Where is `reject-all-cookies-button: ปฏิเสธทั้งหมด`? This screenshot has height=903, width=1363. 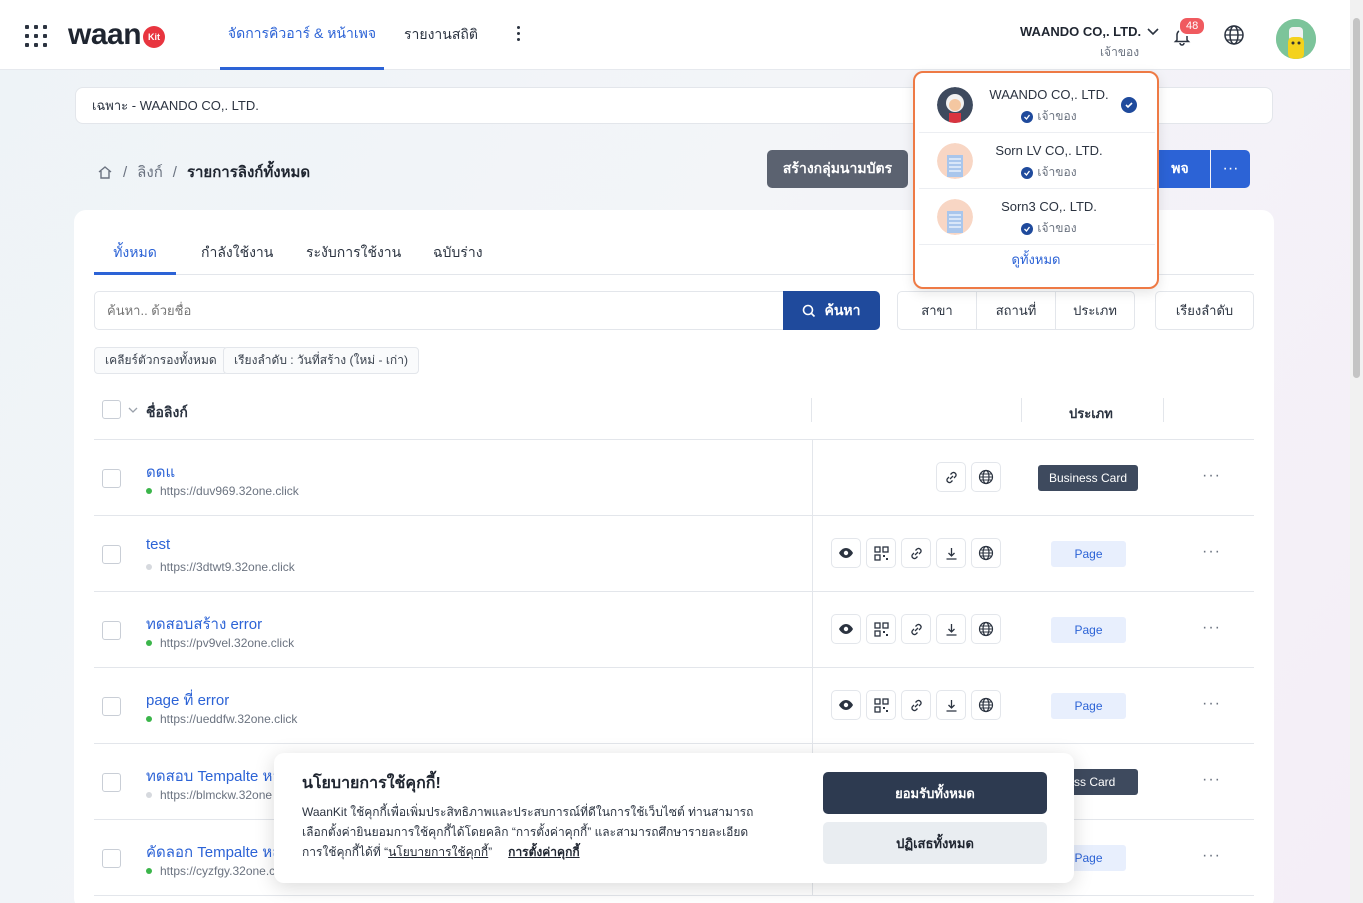 reject-all-cookies-button: ปฏิเสธทั้งหมด is located at coordinates (935, 843).